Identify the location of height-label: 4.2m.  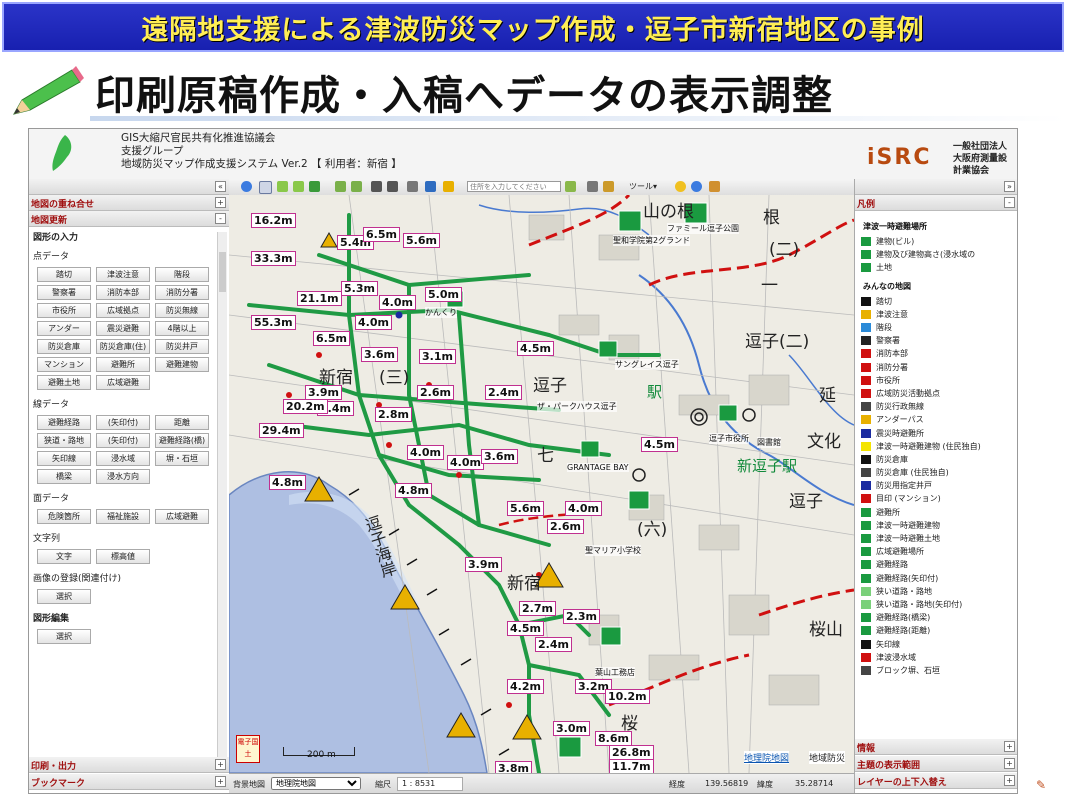
(525, 686).